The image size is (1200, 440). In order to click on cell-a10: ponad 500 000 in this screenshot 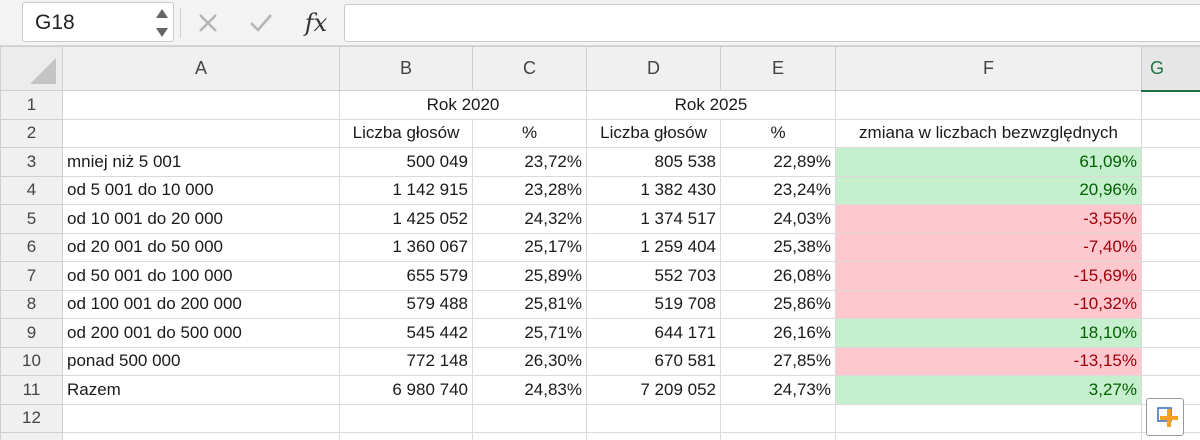, I will do `click(201, 361)`.